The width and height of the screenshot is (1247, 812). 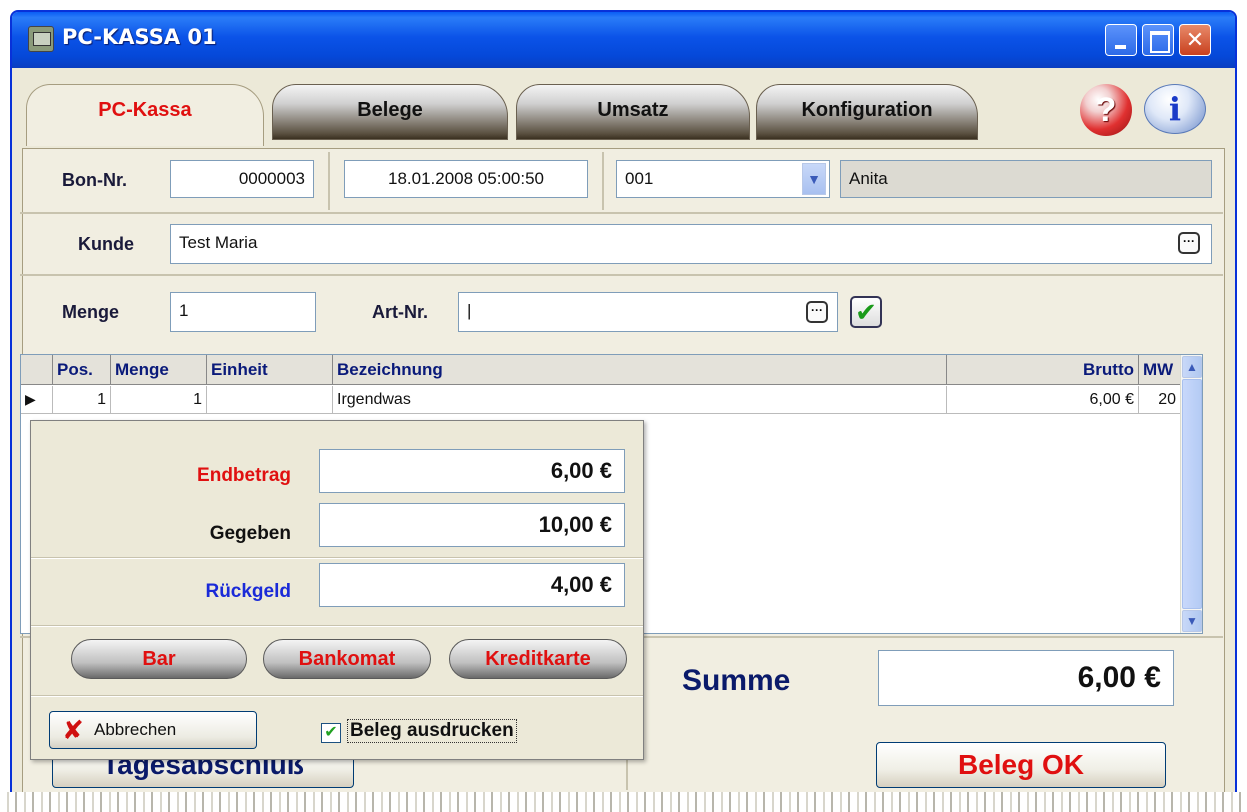 What do you see at coordinates (640, 370) in the screenshot?
I see `col-bezeichnung: Bezeichnung` at bounding box center [640, 370].